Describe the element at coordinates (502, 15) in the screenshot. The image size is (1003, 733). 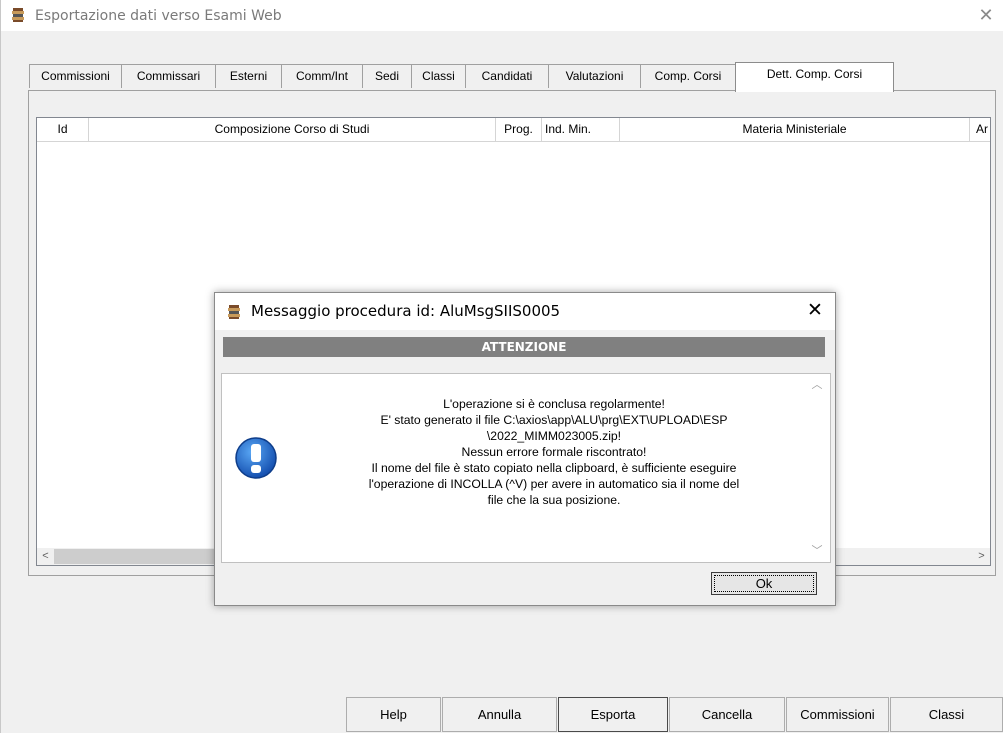
I see `window-titlebar: Esportazione dati verso Esami Web ✕` at that location.